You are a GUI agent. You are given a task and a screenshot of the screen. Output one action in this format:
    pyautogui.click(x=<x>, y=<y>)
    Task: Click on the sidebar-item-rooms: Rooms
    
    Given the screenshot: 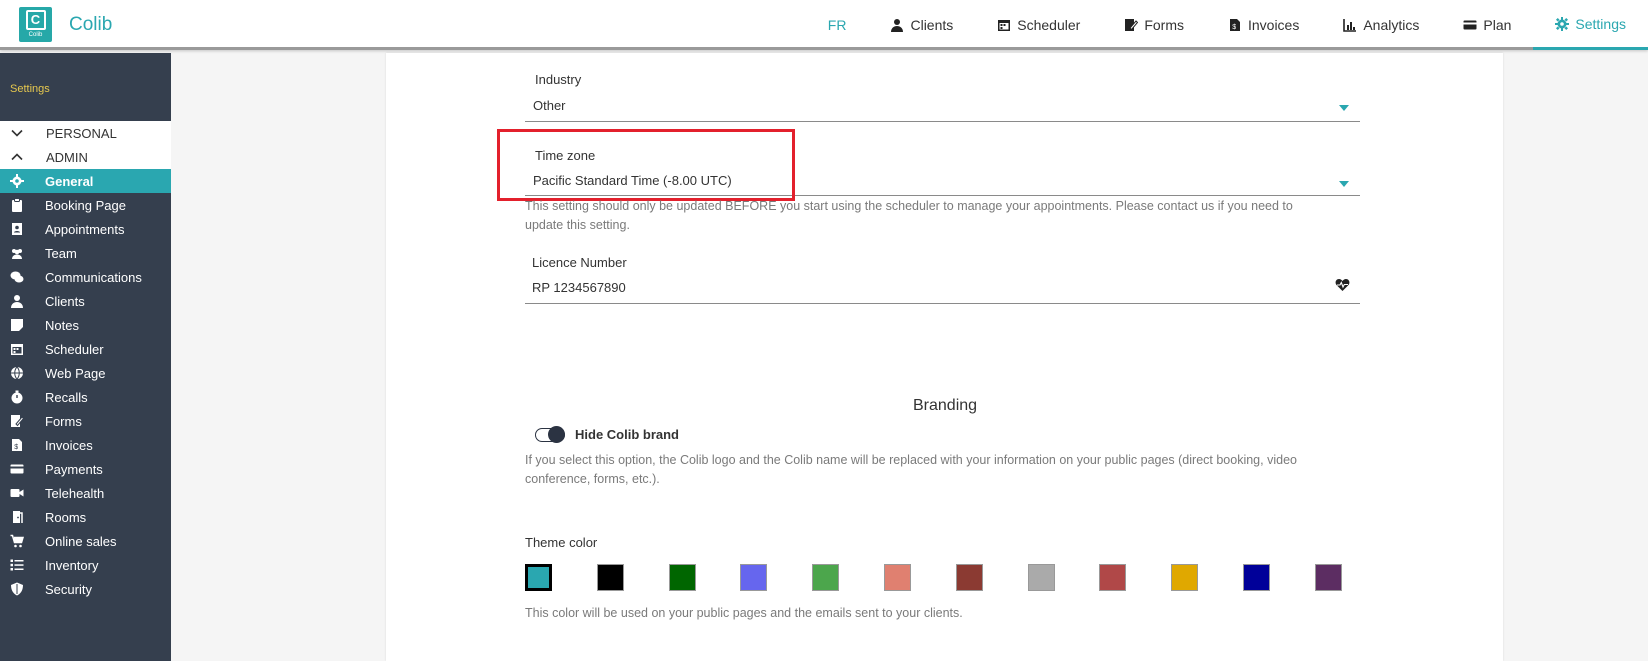 What is the action you would take?
    pyautogui.click(x=85, y=517)
    